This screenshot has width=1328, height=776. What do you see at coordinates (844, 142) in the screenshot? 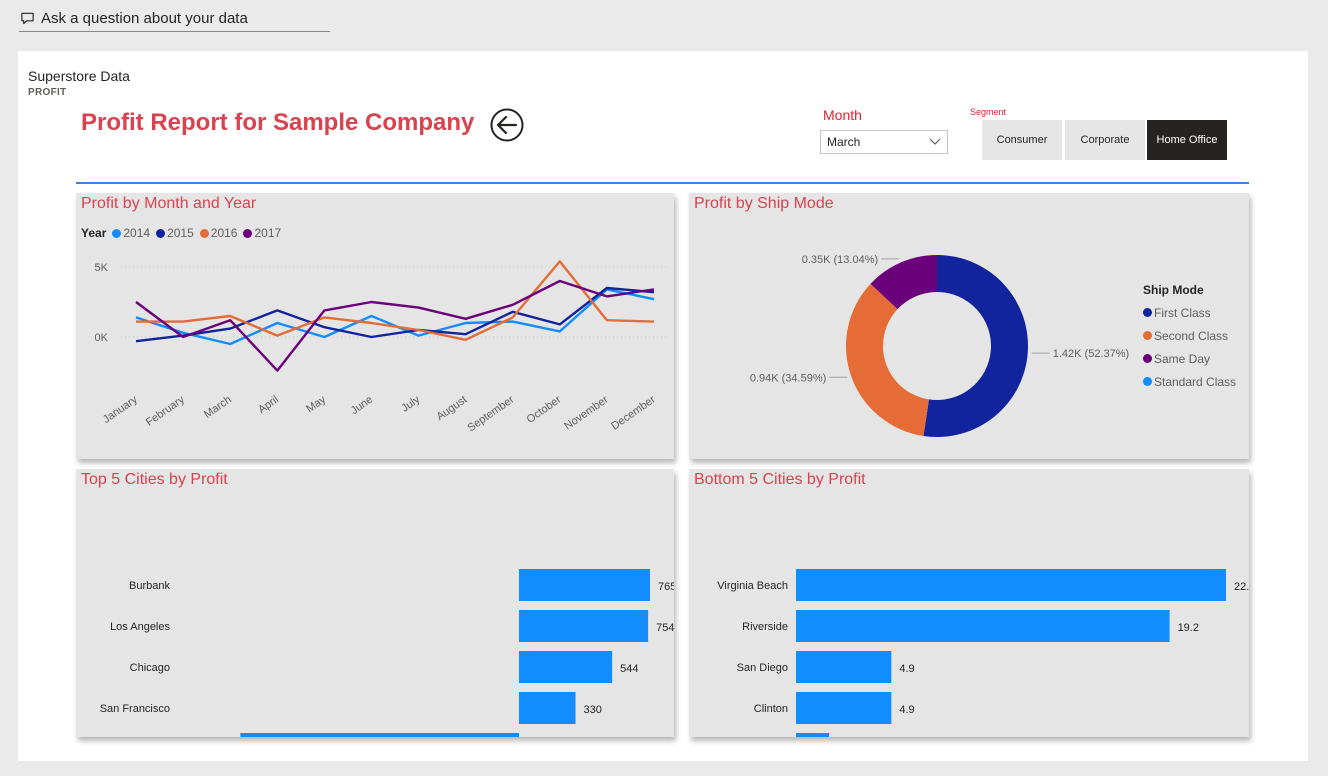
I see `month-dropdown-value: March` at bounding box center [844, 142].